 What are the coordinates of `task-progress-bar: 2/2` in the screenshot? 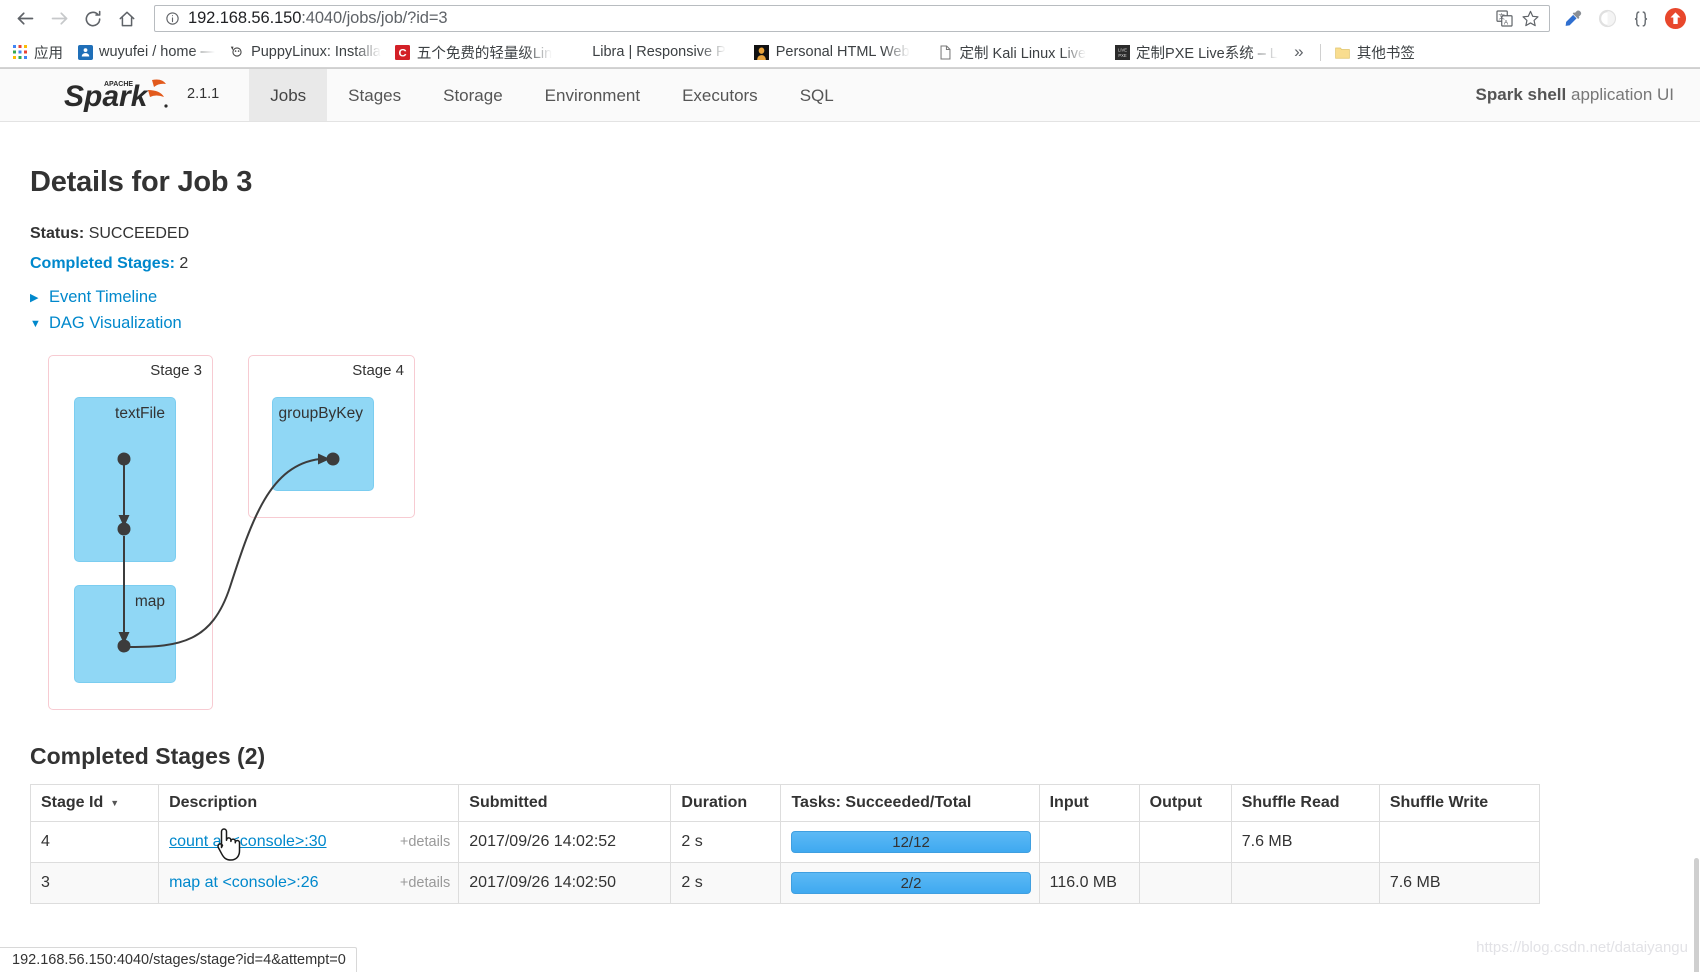 It's located at (911, 883).